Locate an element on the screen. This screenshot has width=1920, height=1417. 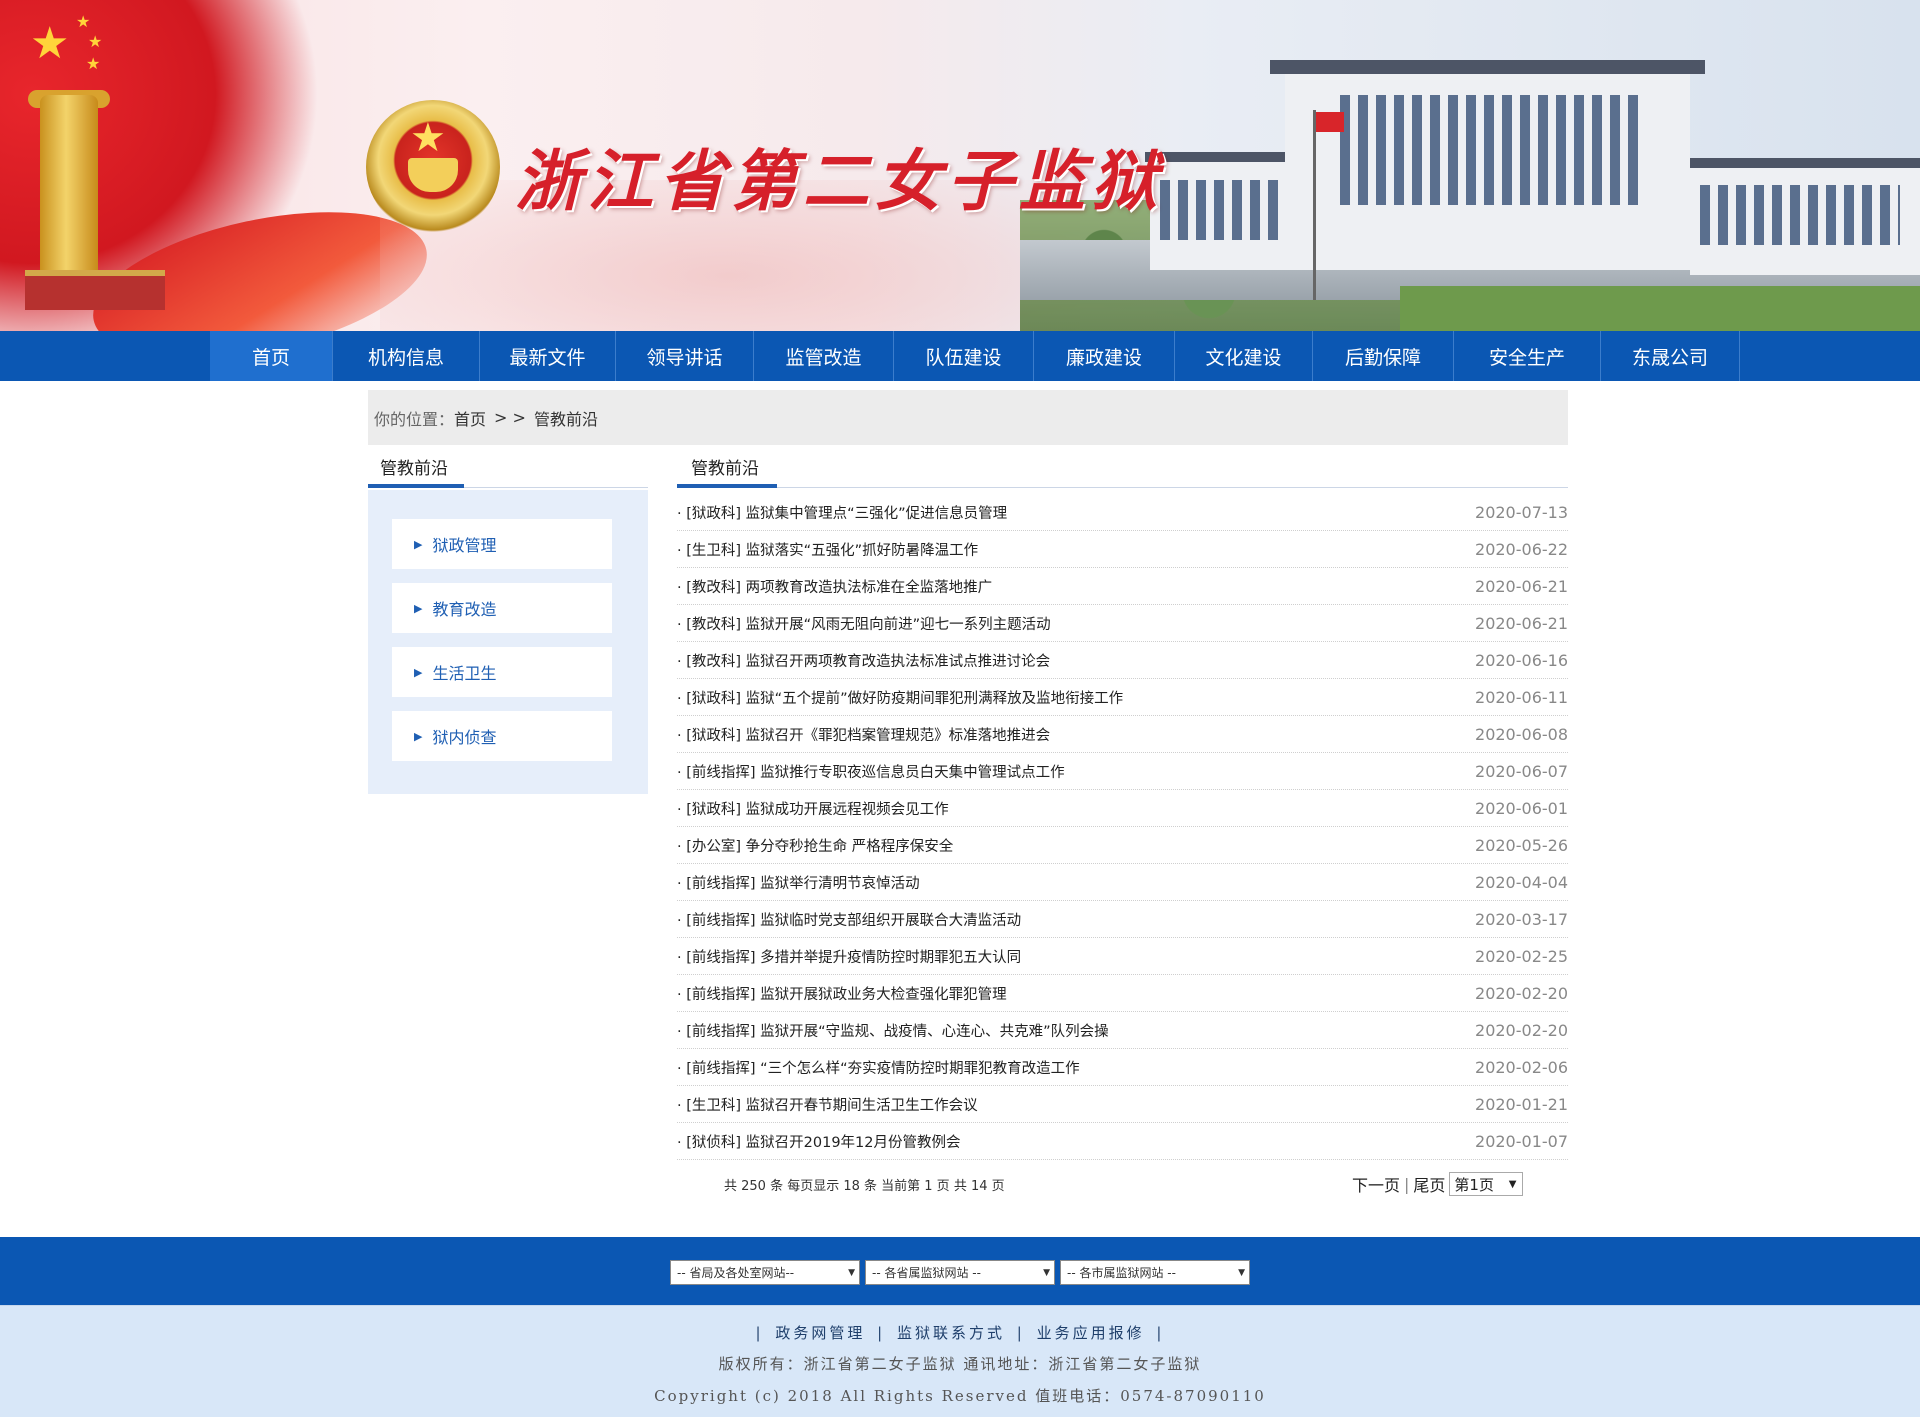
footer-link-repair: 业务应用报修 is located at coordinates (1091, 1333).